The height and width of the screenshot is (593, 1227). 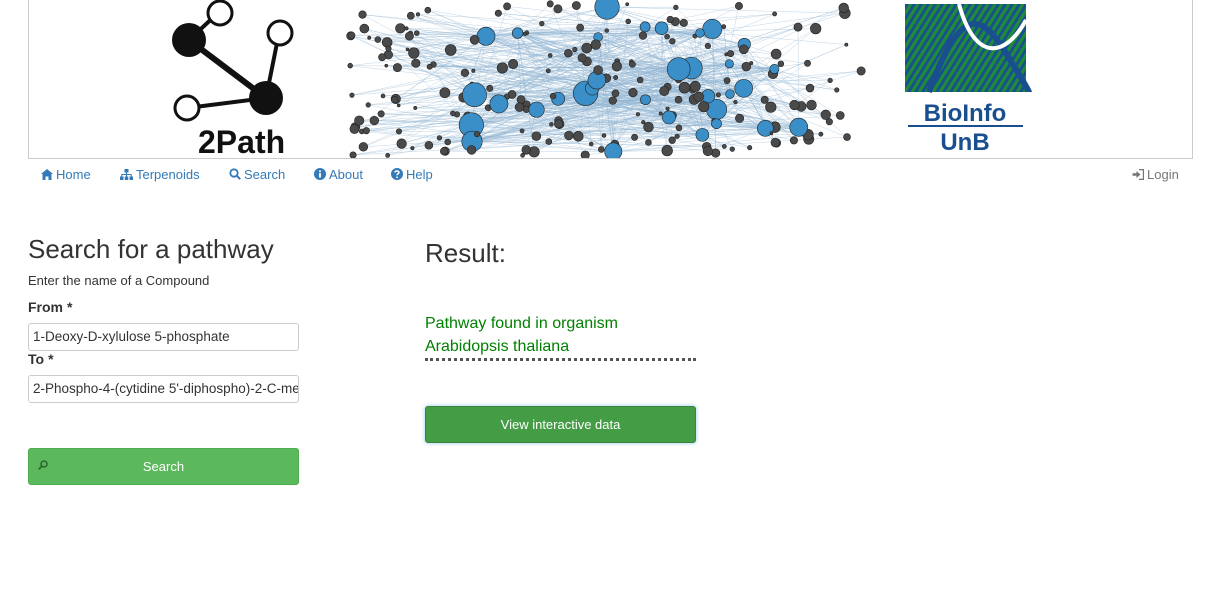 What do you see at coordinates (43, 465) in the screenshot?
I see `search-icon` at bounding box center [43, 465].